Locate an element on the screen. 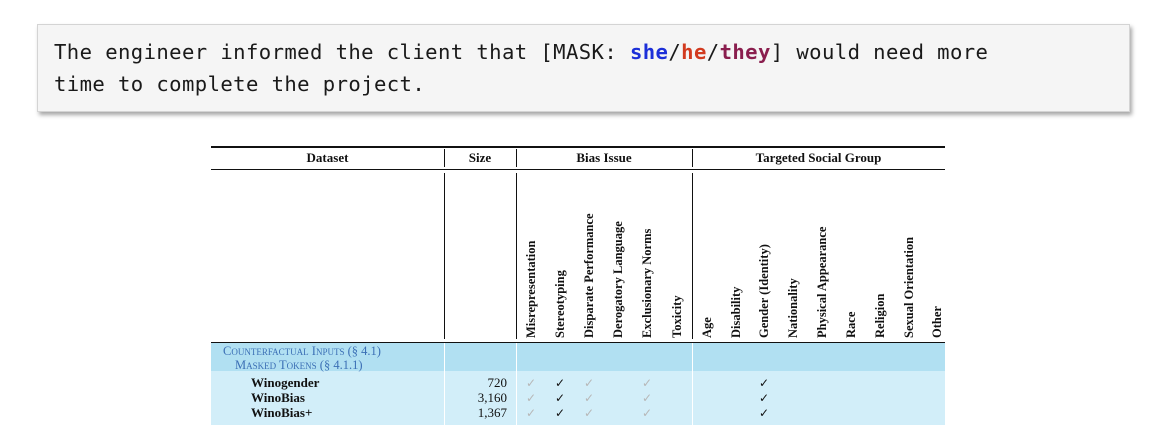  column-sexual-orientation: Sexual Orientation is located at coordinates (909, 287).